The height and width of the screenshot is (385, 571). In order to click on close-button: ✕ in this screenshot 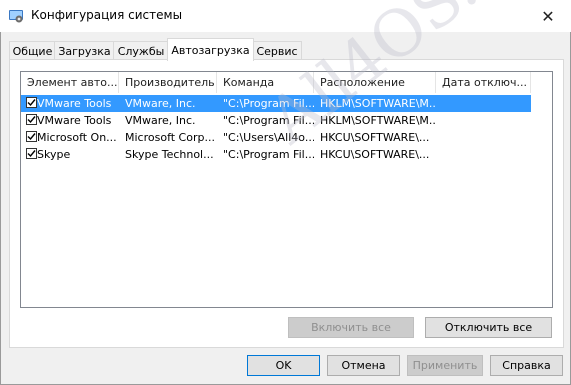, I will do `click(548, 16)`.